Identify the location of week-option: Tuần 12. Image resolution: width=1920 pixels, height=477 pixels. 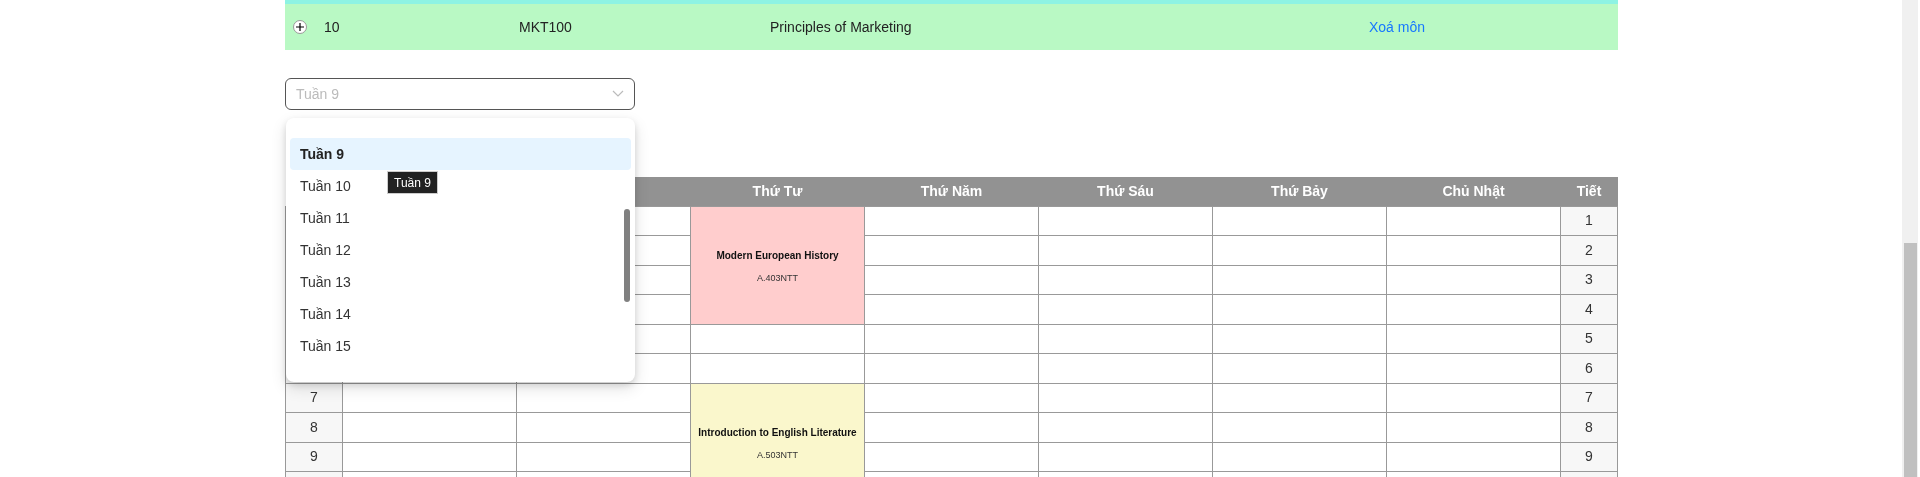
(325, 250).